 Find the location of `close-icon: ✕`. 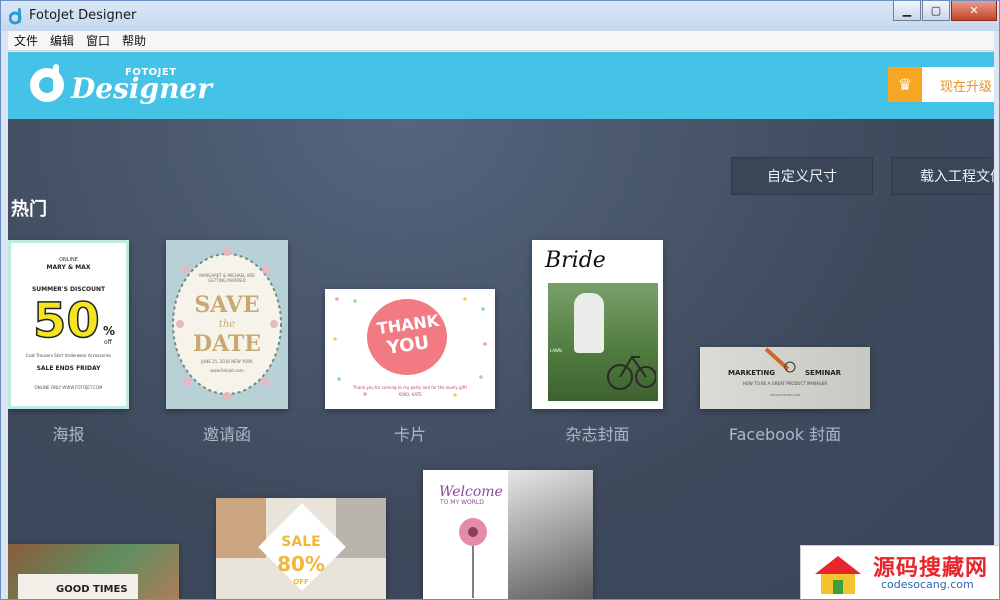

close-icon: ✕ is located at coordinates (974, 10).